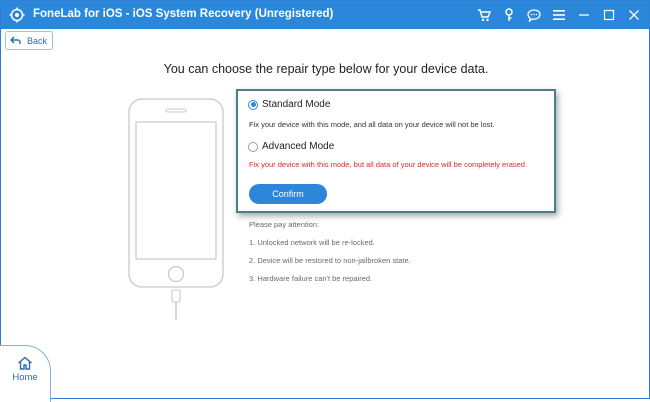 The width and height of the screenshot is (650, 402). What do you see at coordinates (298, 146) in the screenshot?
I see `advanced-mode-label: Advanced Mode` at bounding box center [298, 146].